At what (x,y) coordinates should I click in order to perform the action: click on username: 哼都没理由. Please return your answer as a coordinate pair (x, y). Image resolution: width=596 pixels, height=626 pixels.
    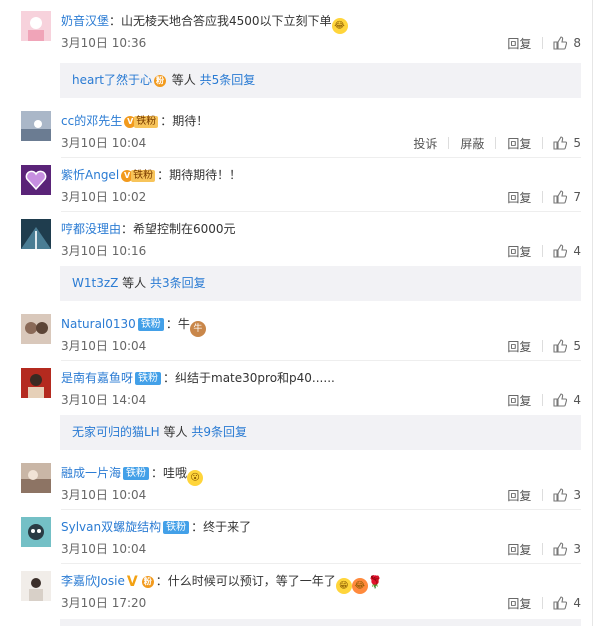
    Looking at the image, I should click on (91, 229).